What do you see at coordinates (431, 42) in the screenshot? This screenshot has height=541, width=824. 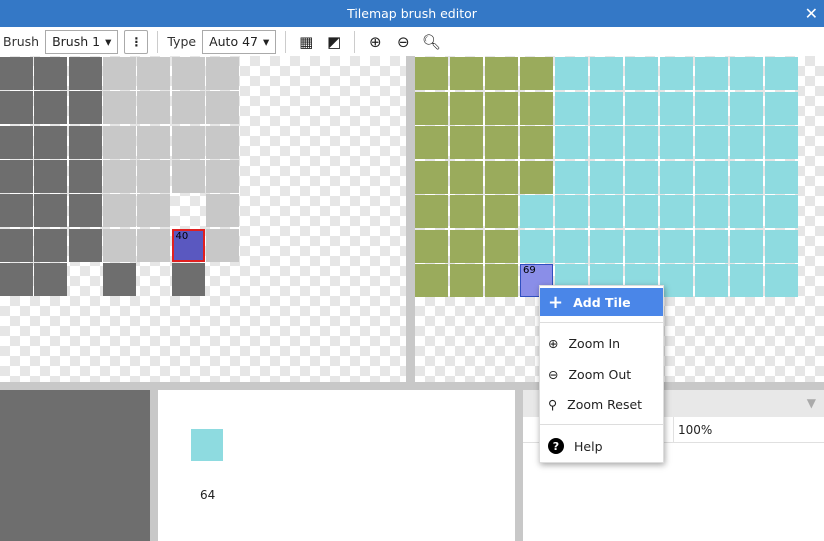 I see `zoom-reset-icon: 🔍︎` at bounding box center [431, 42].